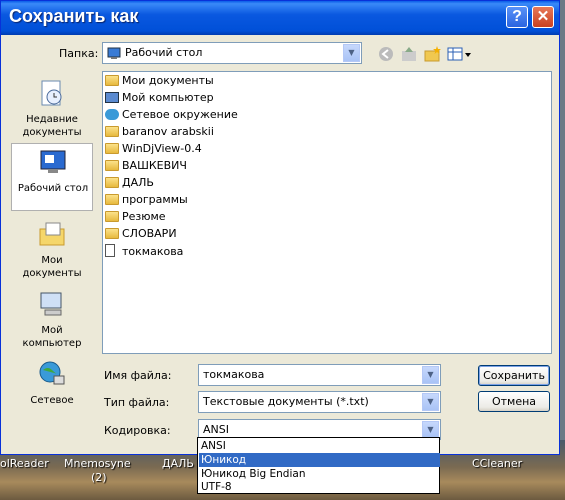 The height and width of the screenshot is (500, 565). What do you see at coordinates (286, 401) in the screenshot?
I see `filetype-value: Текстовые документы (*.txt)` at bounding box center [286, 401].